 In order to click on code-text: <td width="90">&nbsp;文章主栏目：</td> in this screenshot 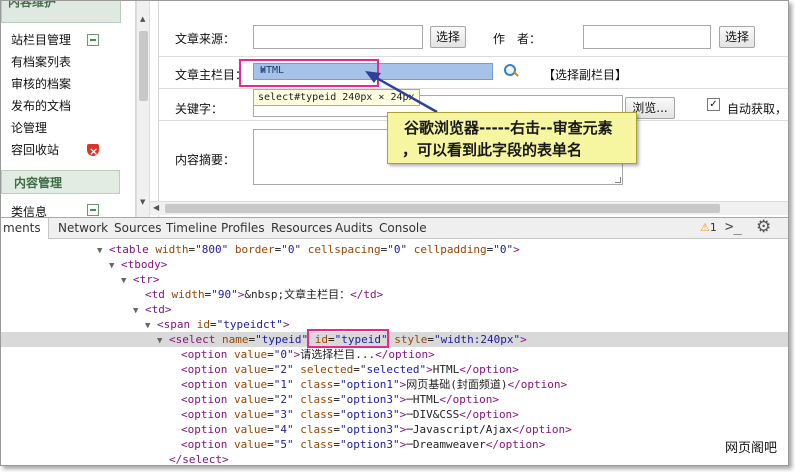, I will do `click(264, 294)`.